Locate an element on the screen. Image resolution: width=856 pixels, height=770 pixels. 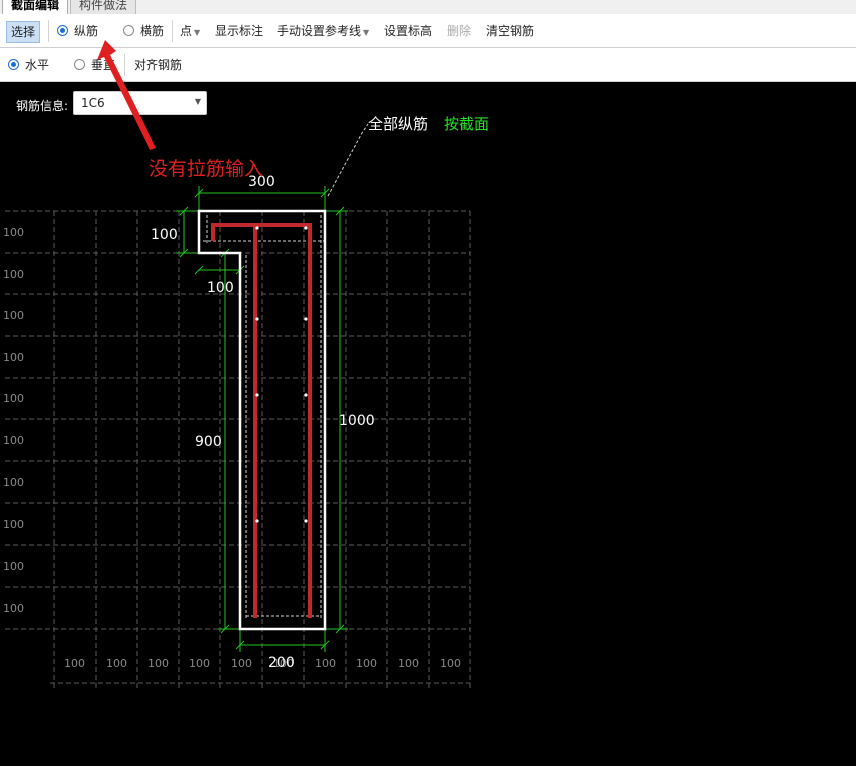
annotation-arrow-icon is located at coordinates (126, 95).